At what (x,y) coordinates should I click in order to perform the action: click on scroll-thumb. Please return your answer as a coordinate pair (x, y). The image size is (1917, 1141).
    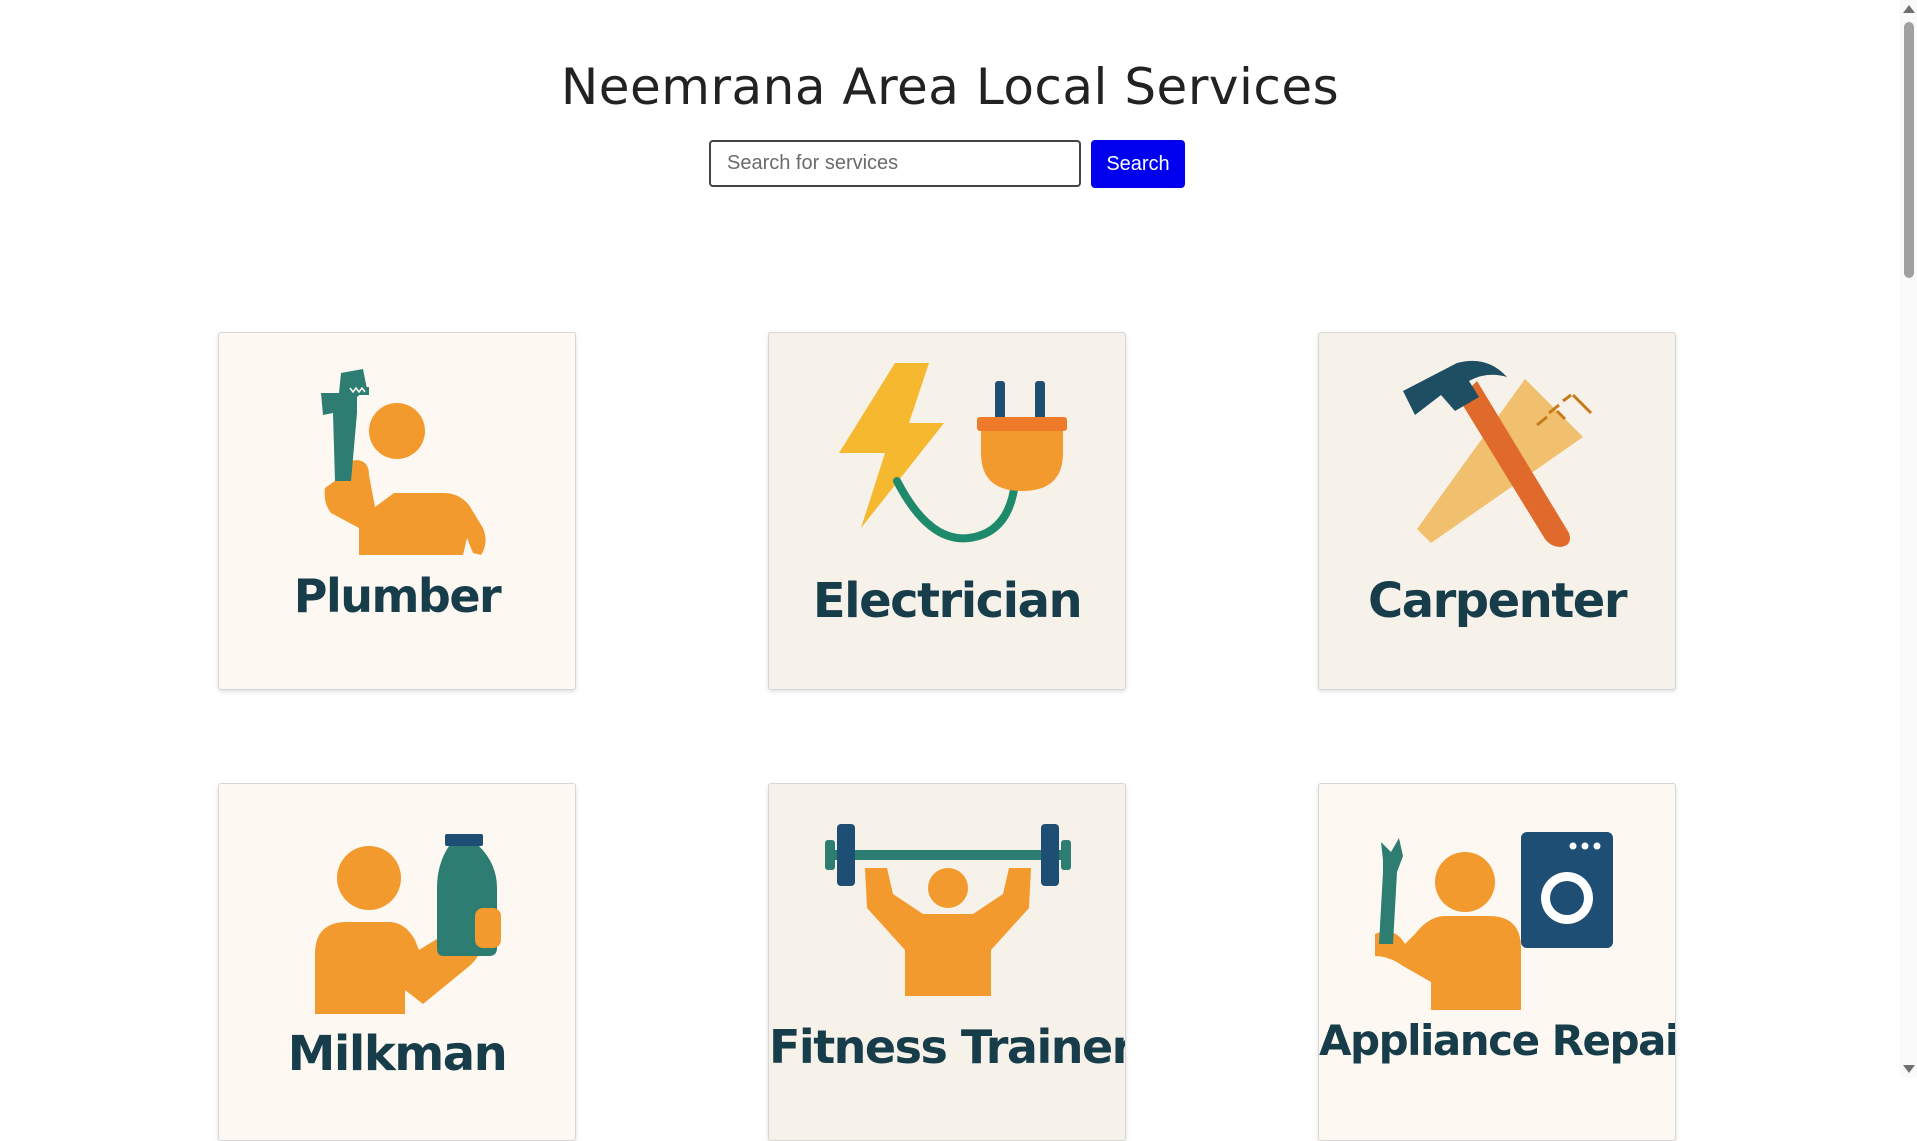
    Looking at the image, I should click on (1909, 150).